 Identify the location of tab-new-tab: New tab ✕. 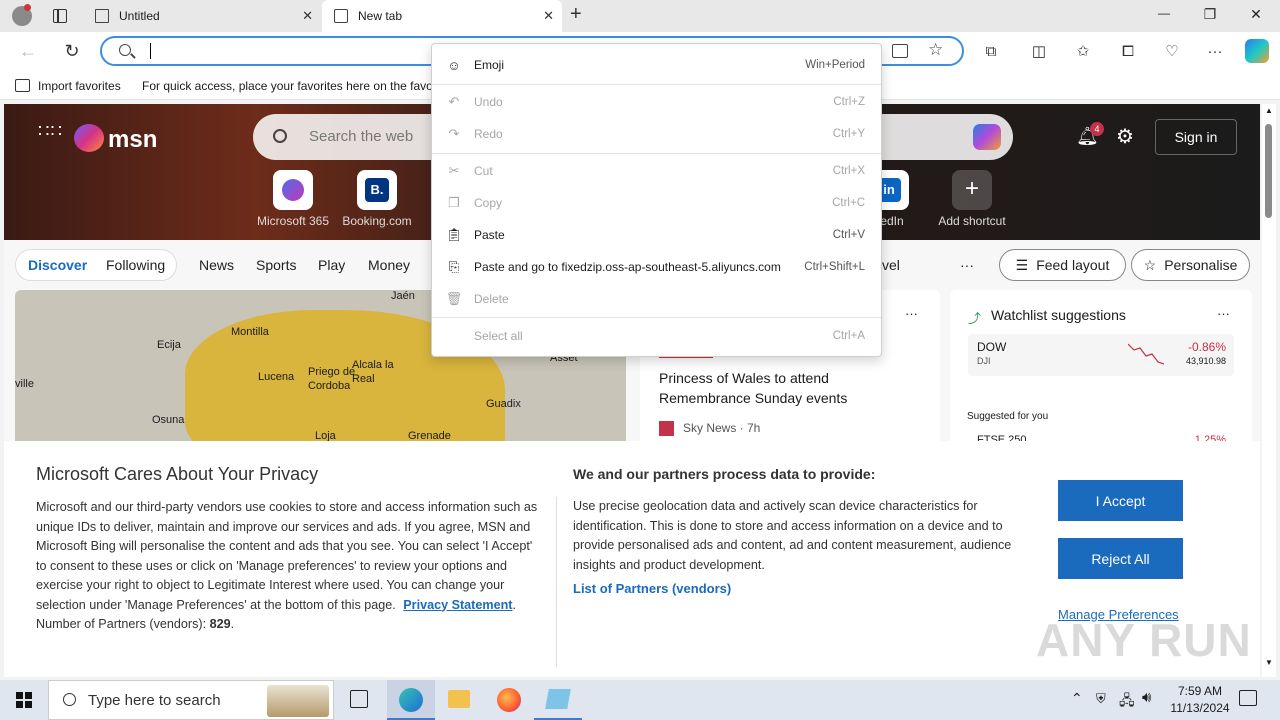
(442, 16).